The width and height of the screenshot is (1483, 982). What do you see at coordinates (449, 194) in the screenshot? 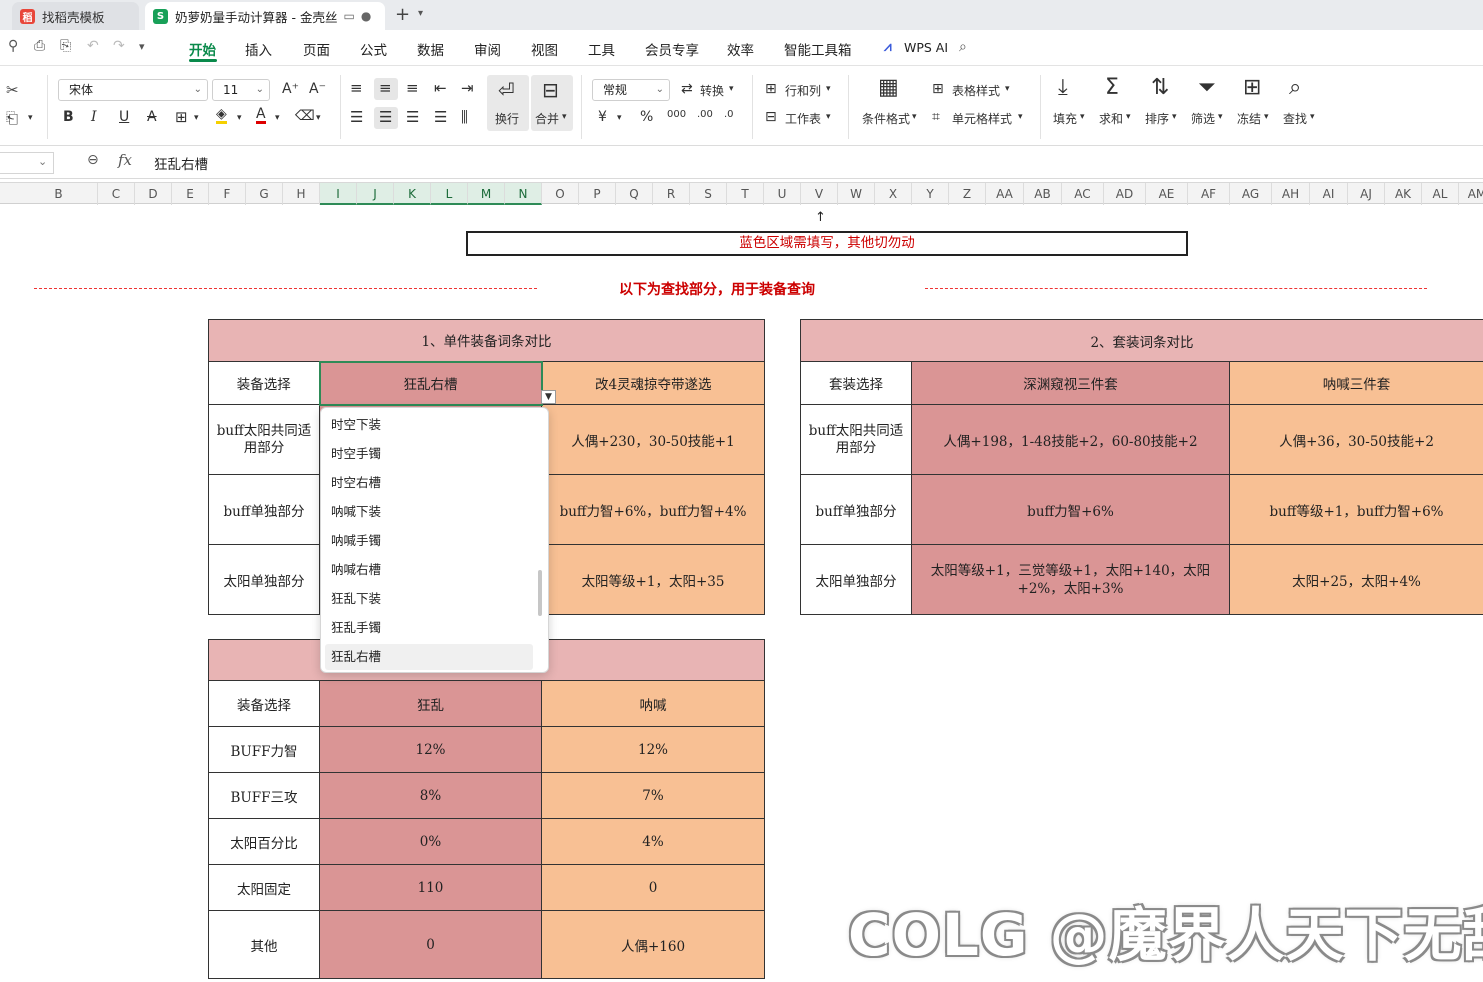
I see `column-header: L` at bounding box center [449, 194].